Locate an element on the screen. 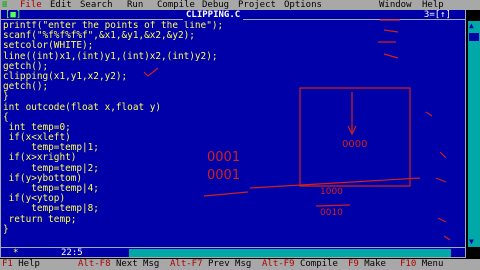 The image size is (480, 270). vertical-scrollbar: ▲ ▼ is located at coordinates (474, 134).